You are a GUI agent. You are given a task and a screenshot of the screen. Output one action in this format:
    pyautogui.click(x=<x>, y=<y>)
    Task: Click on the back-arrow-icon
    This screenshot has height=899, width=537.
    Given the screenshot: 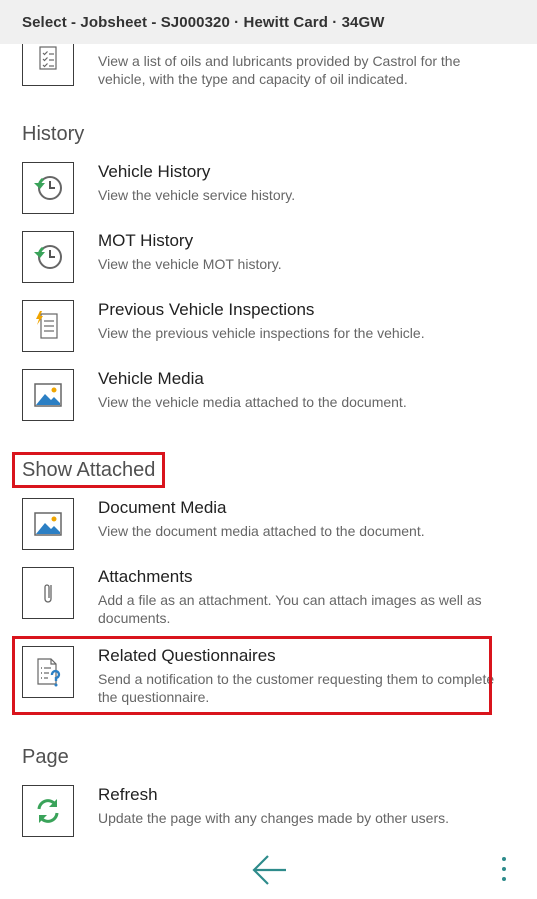 What is the action you would take?
    pyautogui.click(x=270, y=870)
    